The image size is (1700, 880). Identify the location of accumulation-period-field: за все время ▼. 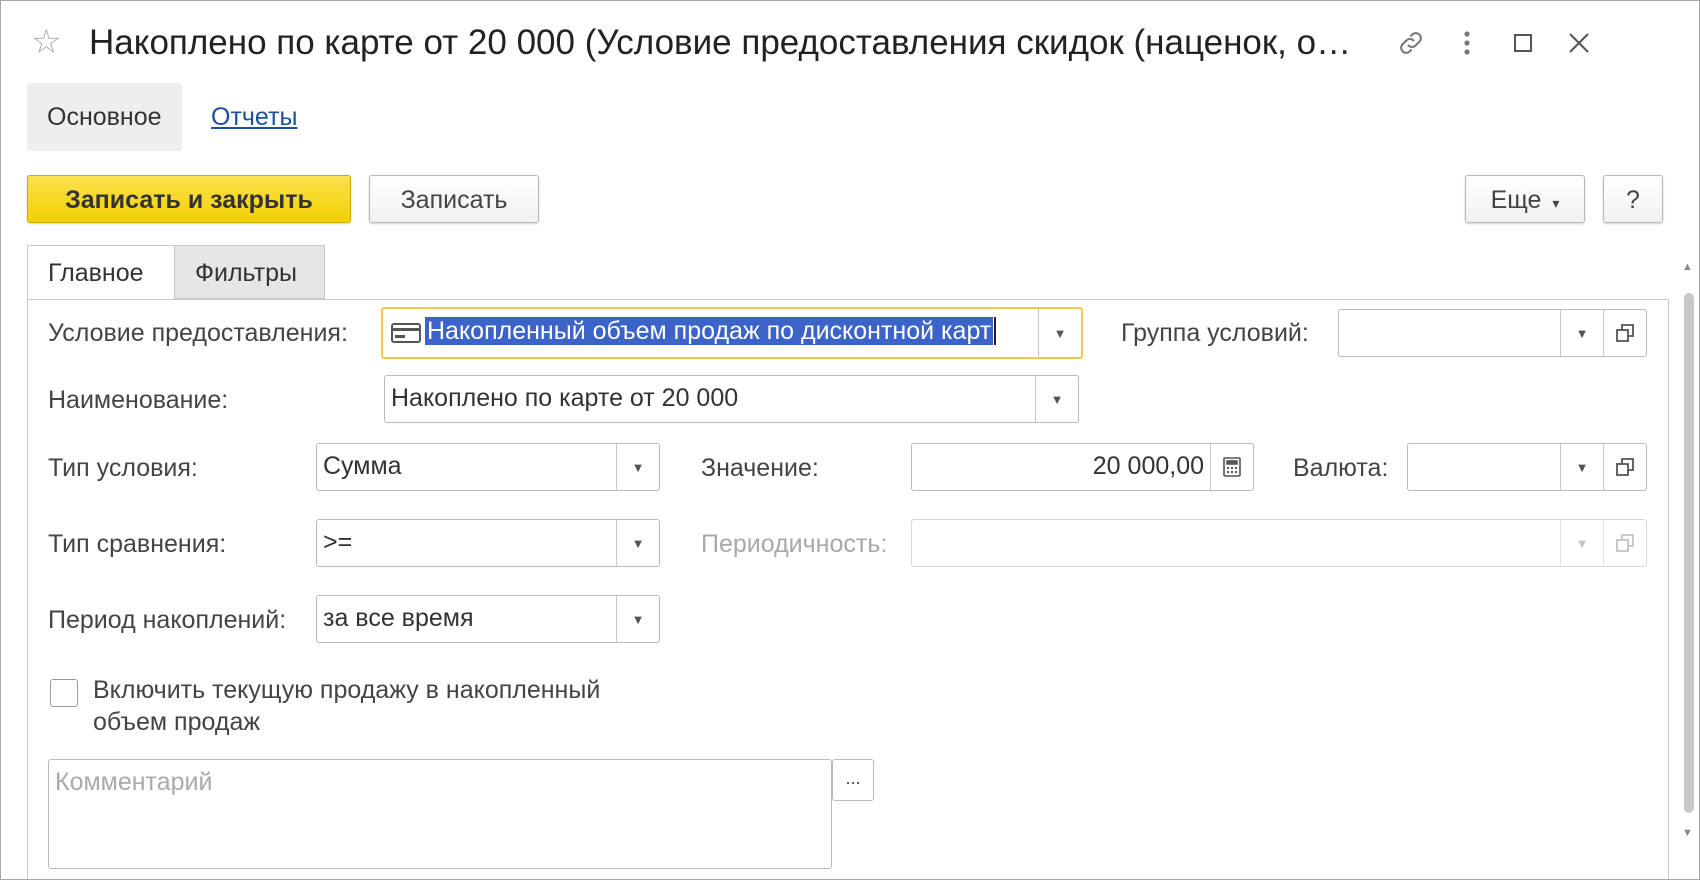
(488, 619).